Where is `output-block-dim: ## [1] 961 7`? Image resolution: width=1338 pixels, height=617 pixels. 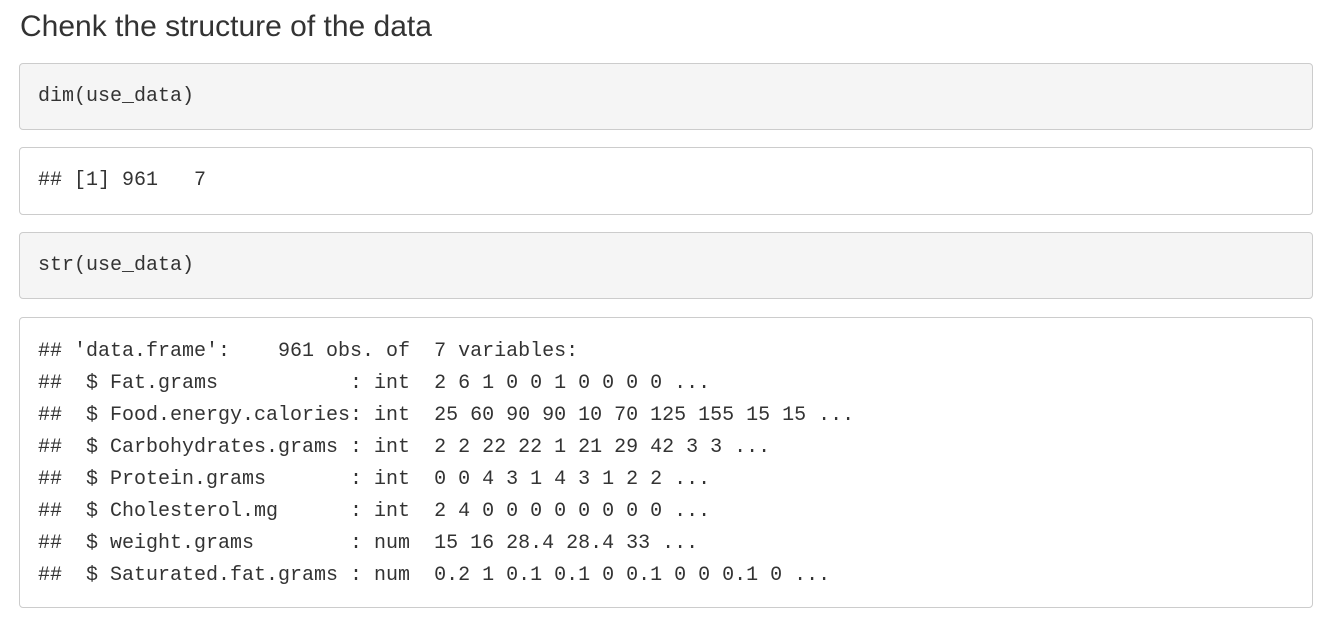
output-block-dim: ## [1] 961 7 is located at coordinates (666, 181).